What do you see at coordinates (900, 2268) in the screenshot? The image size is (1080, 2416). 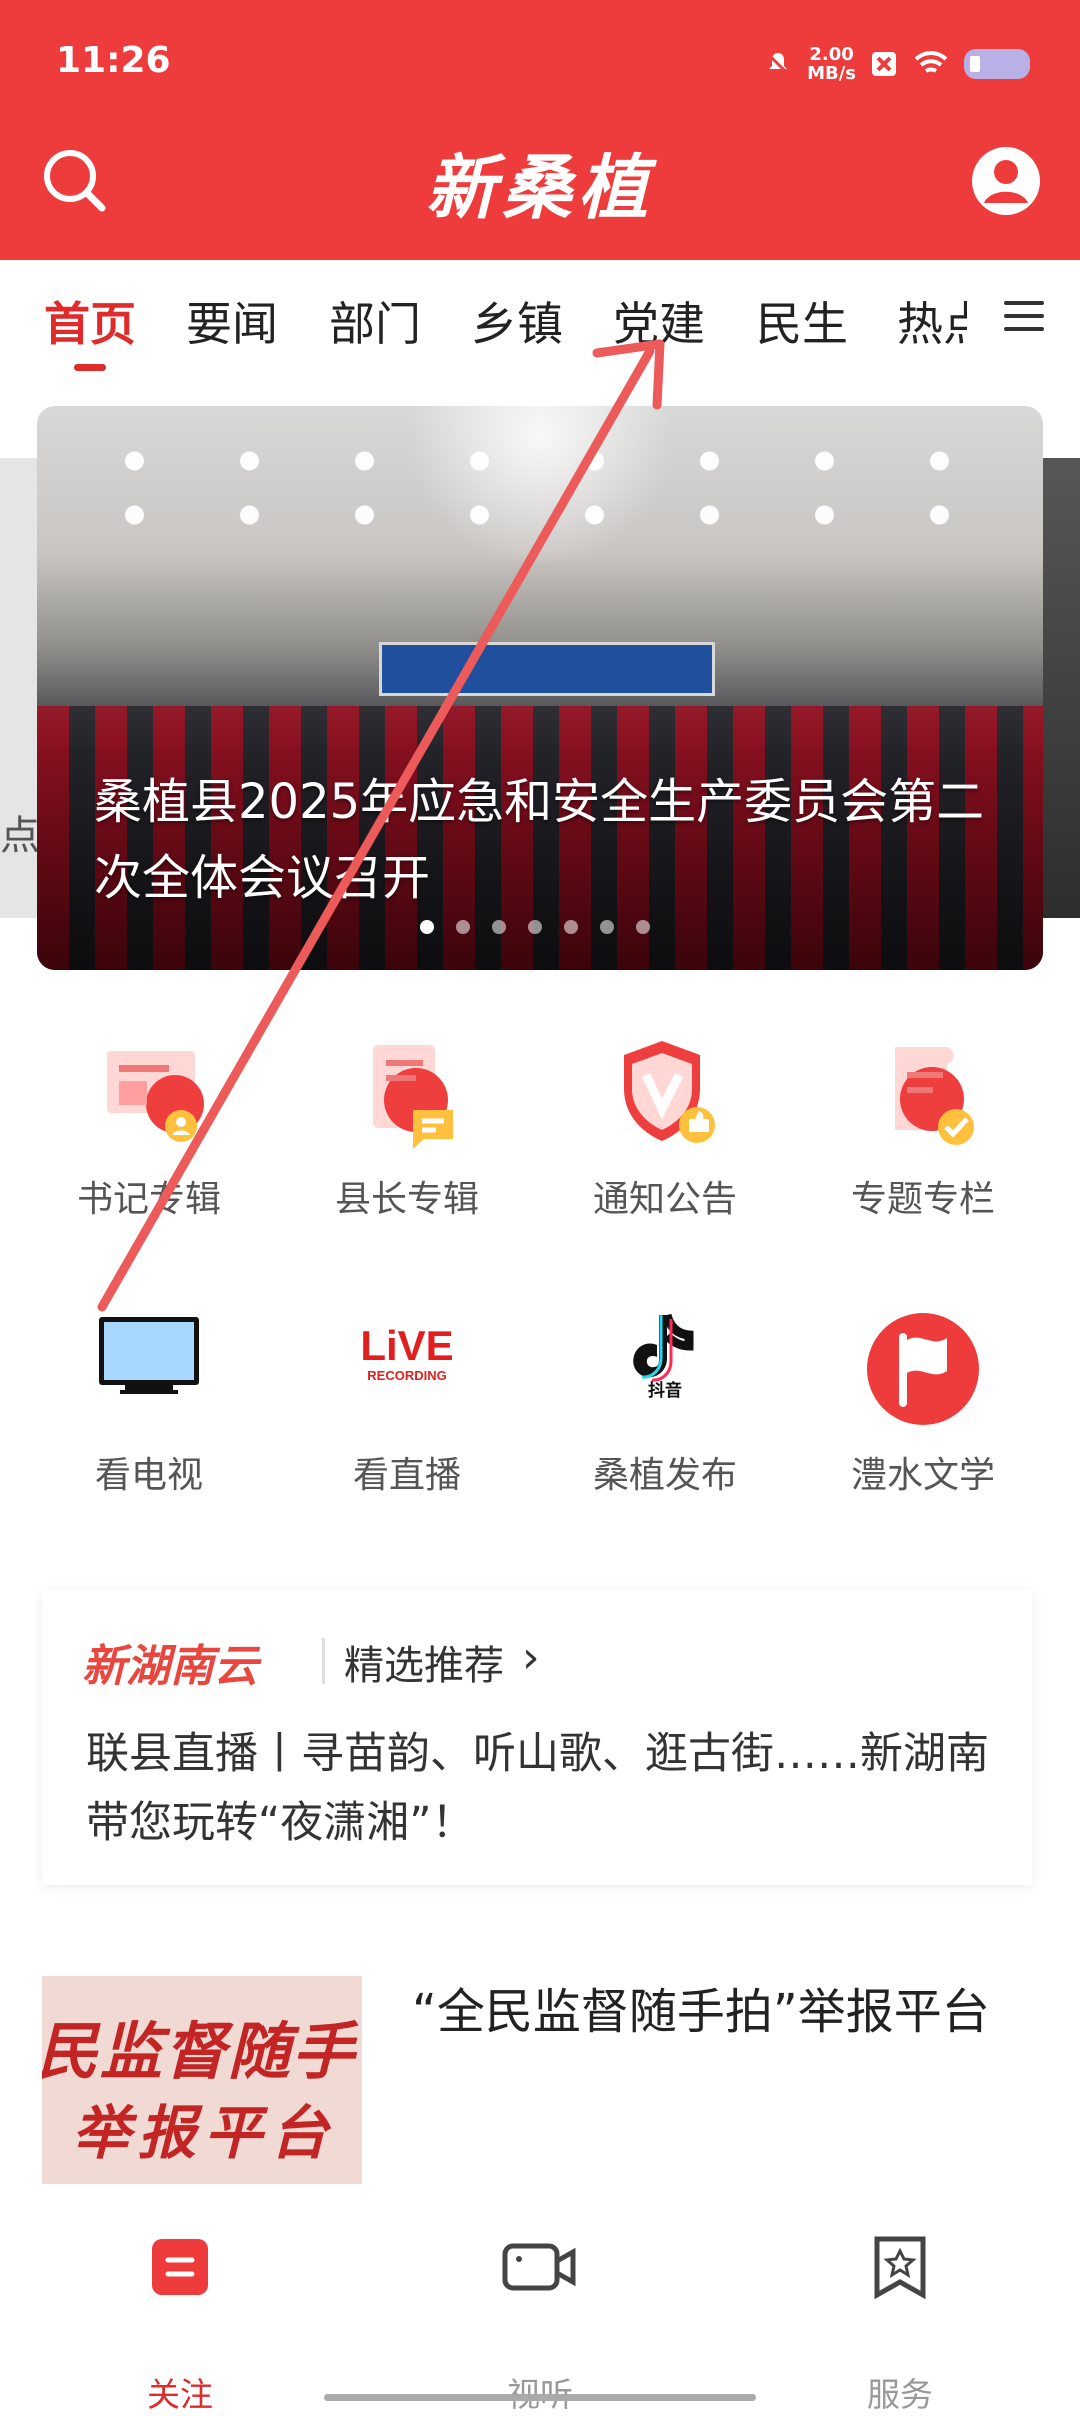 I see `service-bookmark-icon` at bounding box center [900, 2268].